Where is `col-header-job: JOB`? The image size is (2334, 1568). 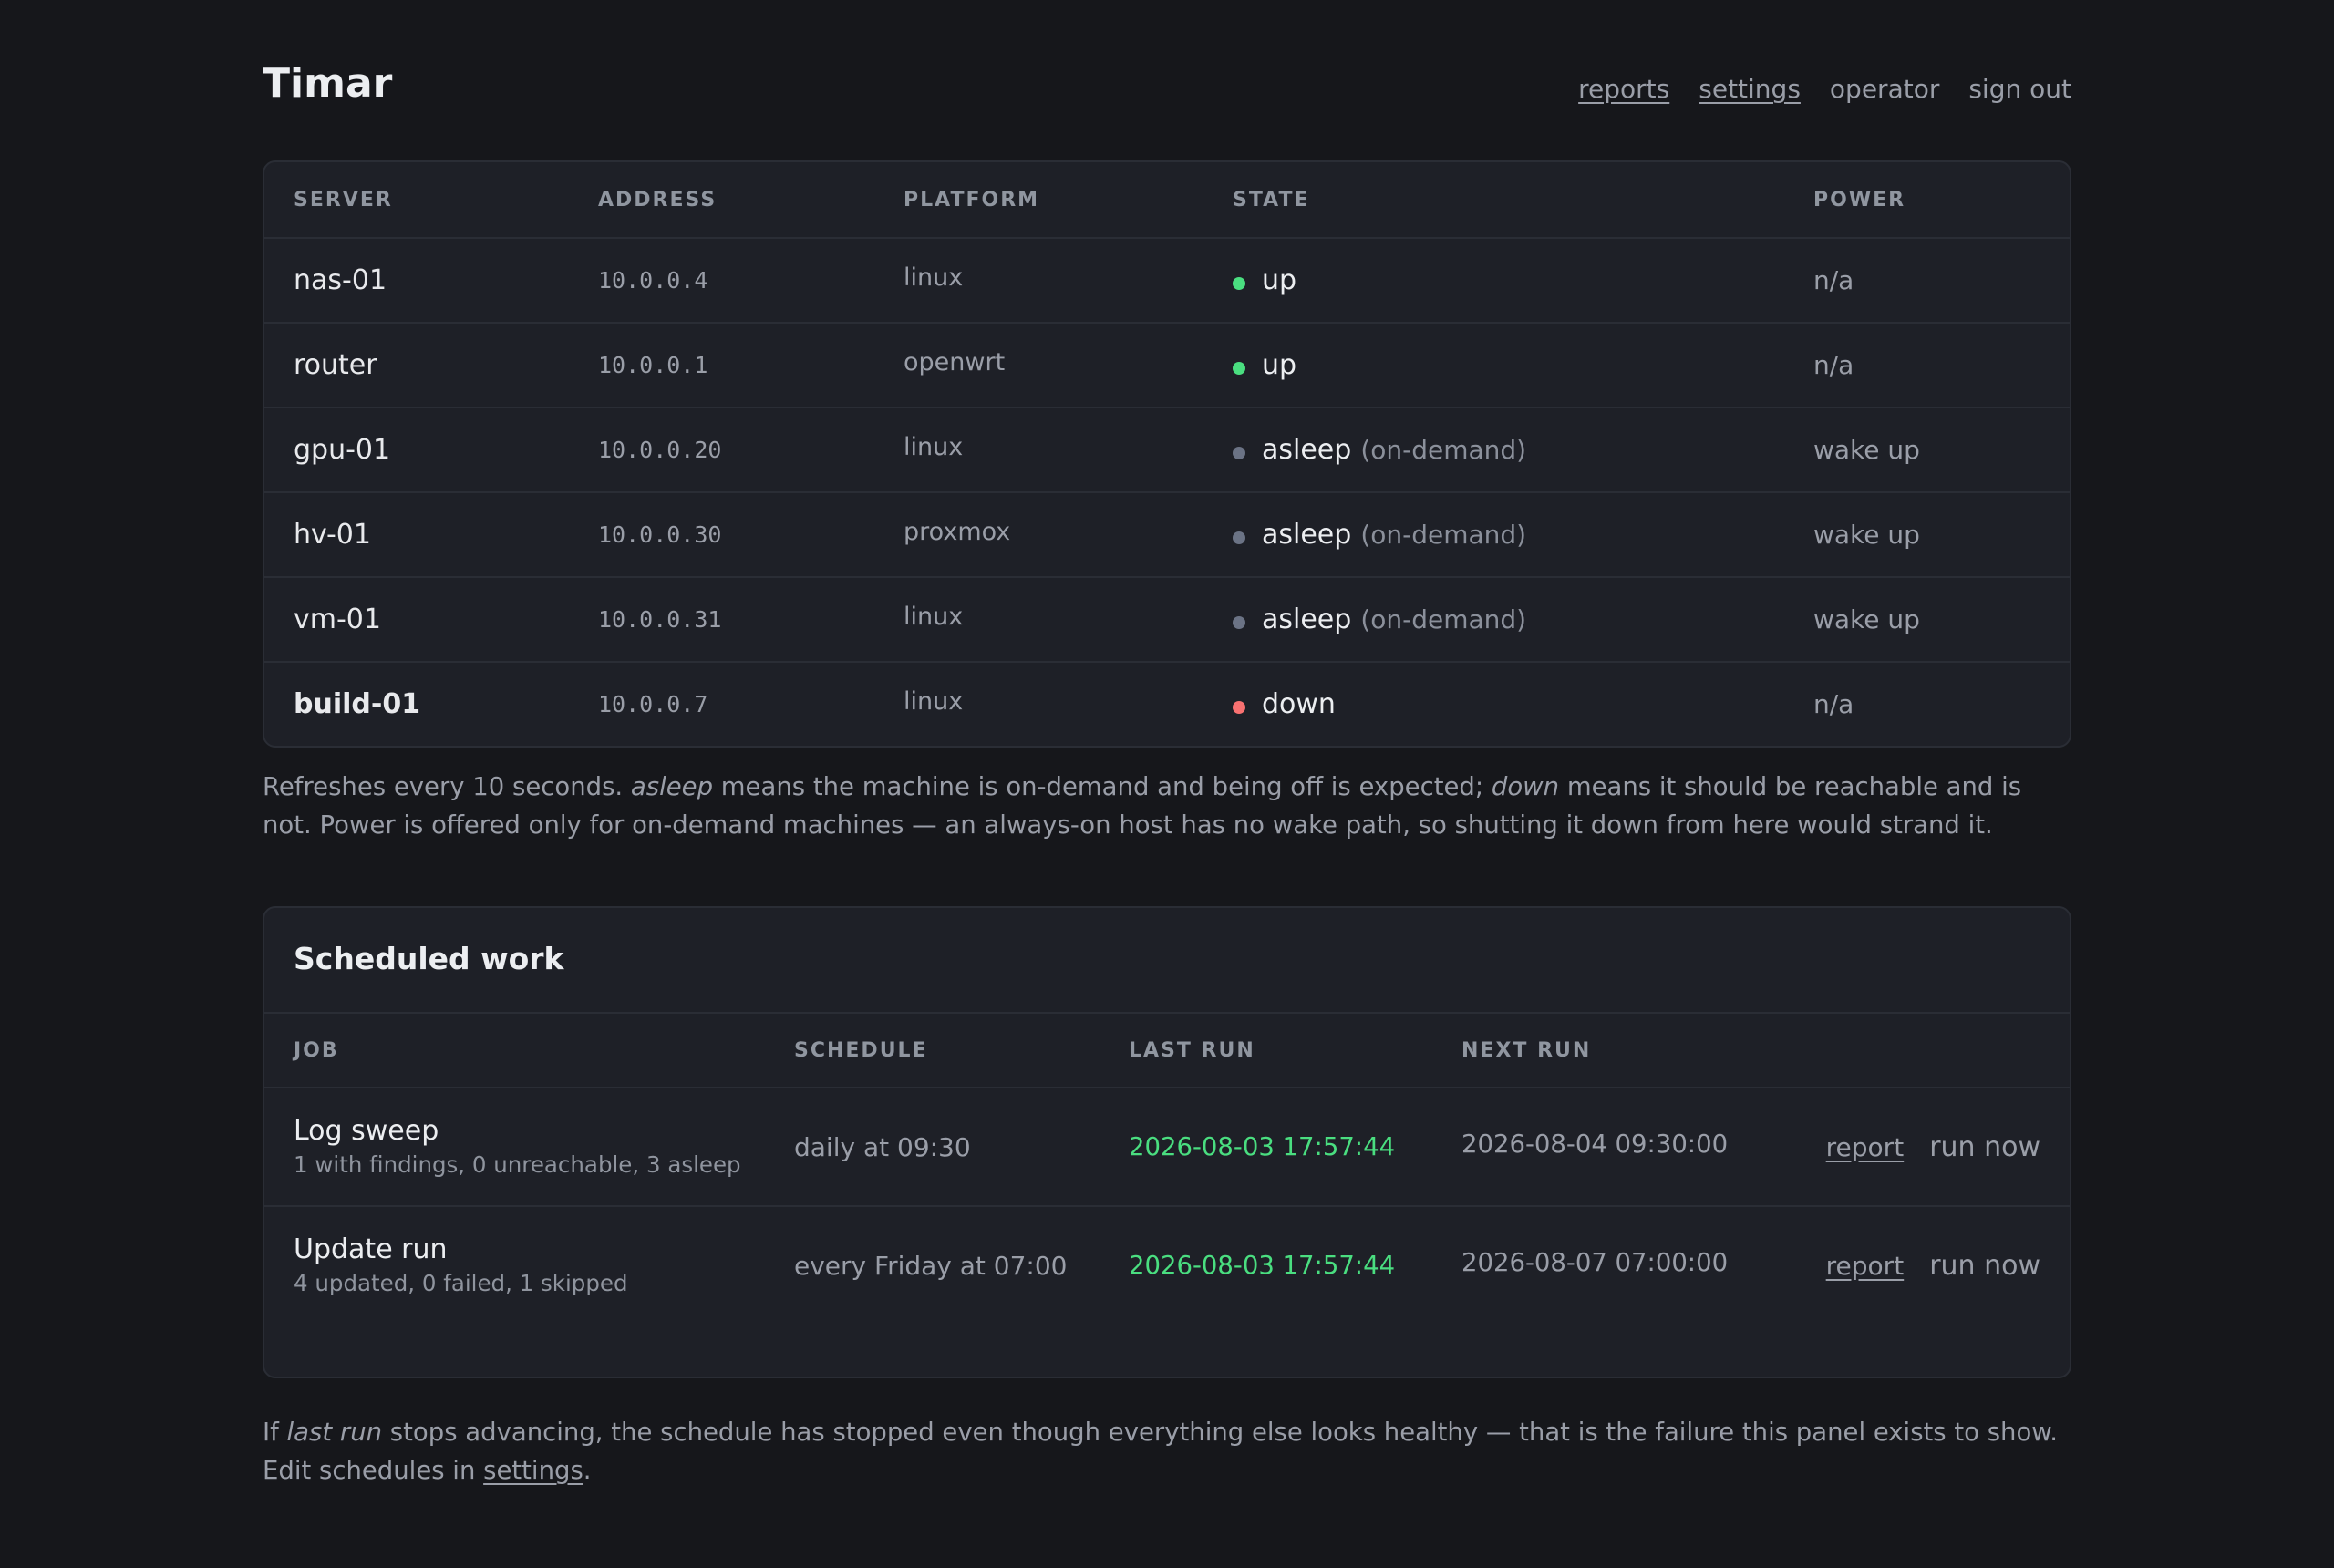
col-header-job: JOB is located at coordinates (529, 1051).